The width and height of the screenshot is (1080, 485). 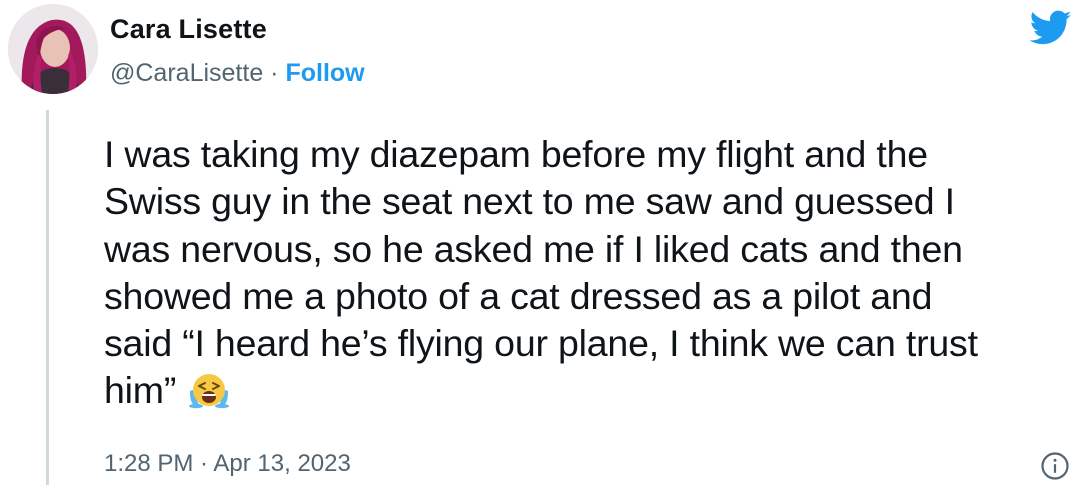 I want to click on twitter-bird-icon, so click(x=1051, y=28).